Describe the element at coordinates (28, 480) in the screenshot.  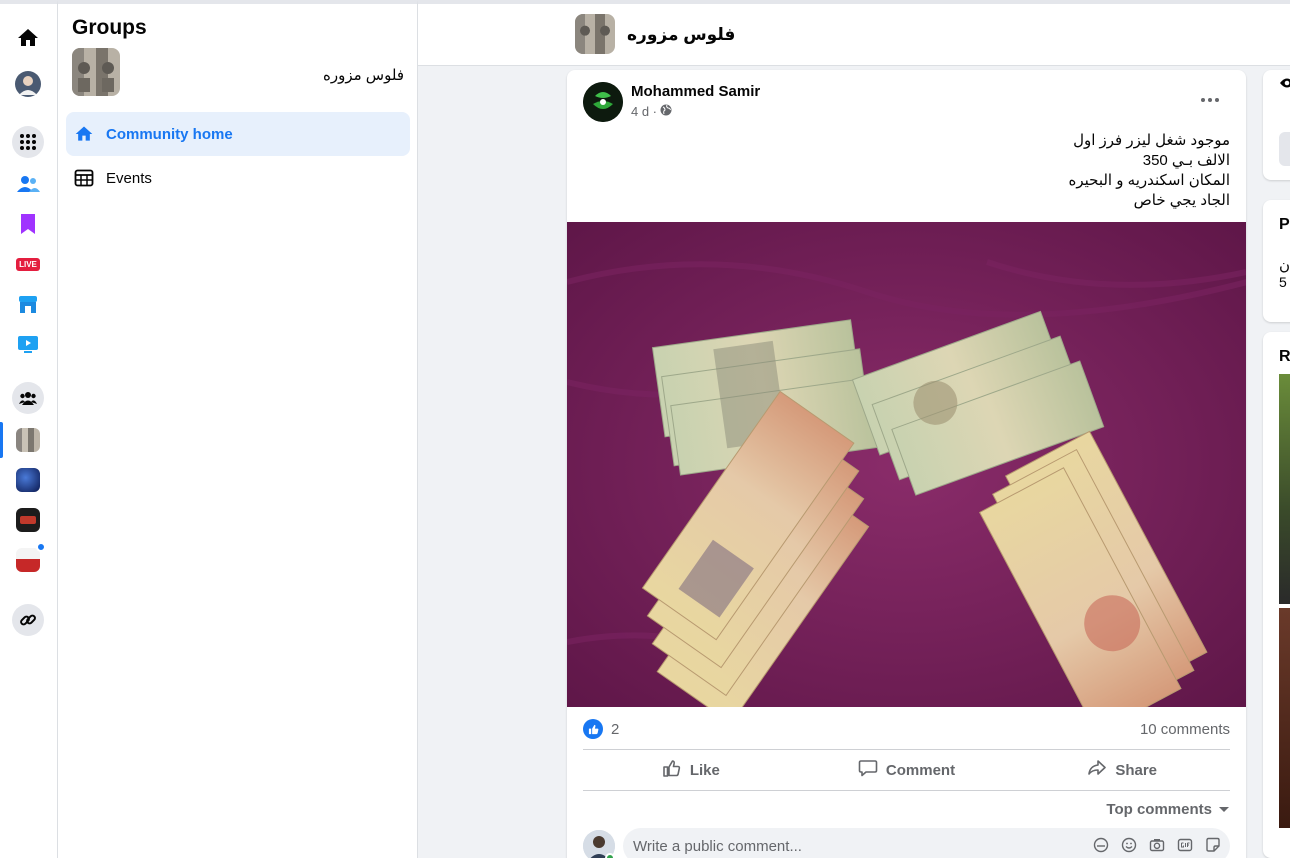
I see `group-shortcut-blue` at that location.